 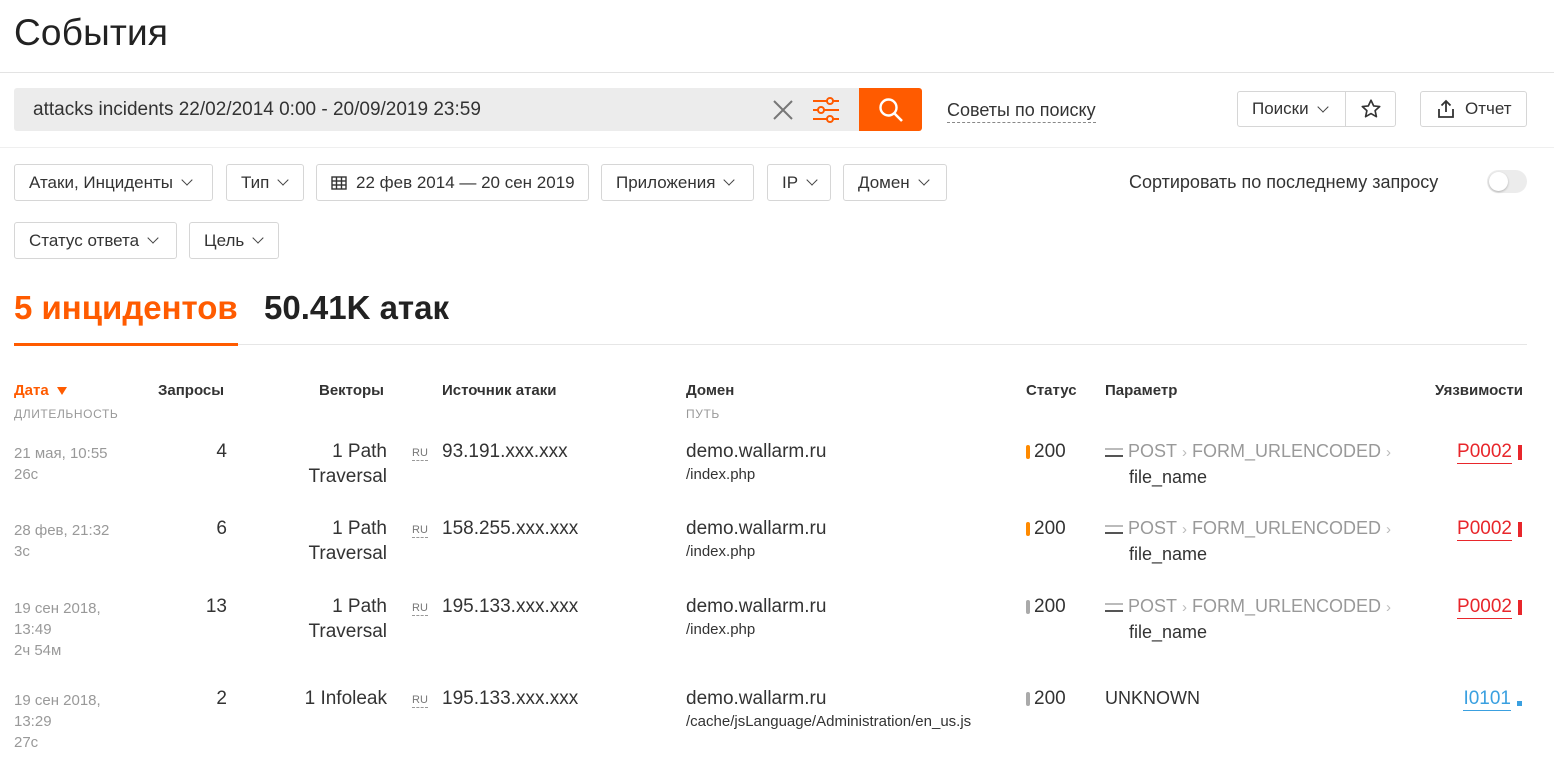 What do you see at coordinates (26, 742) in the screenshot?
I see `row-duration: 27с` at bounding box center [26, 742].